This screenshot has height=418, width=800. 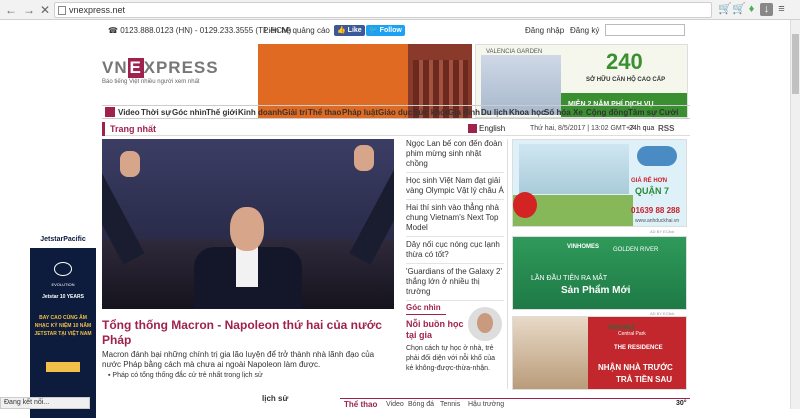 What do you see at coordinates (557, 112) in the screenshot?
I see `nav-item: Số hóa` at bounding box center [557, 112].